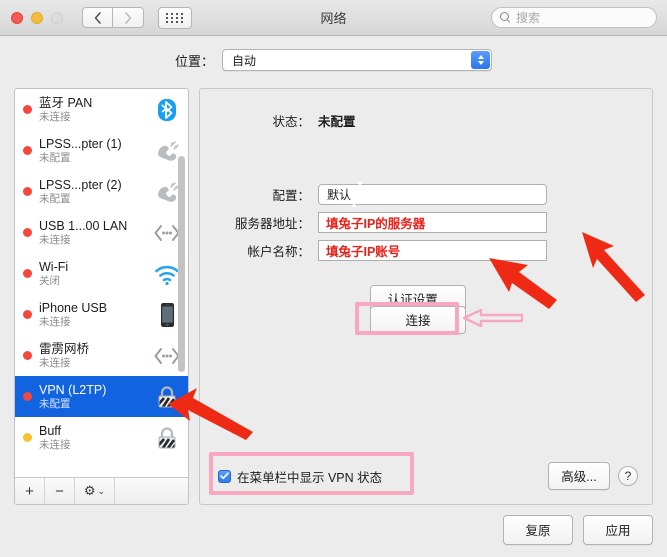 The image size is (667, 557). What do you see at coordinates (291, 196) in the screenshot?
I see `field-label: 配置：` at bounding box center [291, 196].